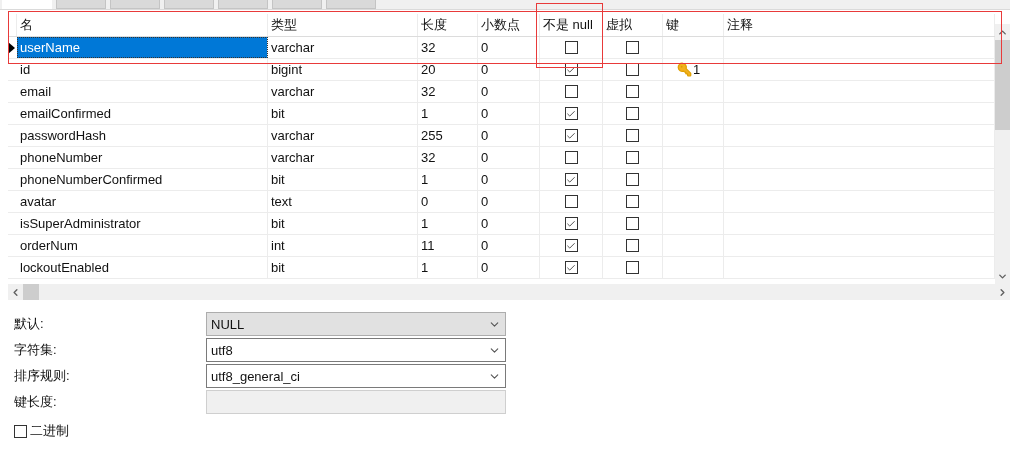 Image resolution: width=1010 pixels, height=454 pixels. I want to click on column-header: 类型, so click(343, 25).